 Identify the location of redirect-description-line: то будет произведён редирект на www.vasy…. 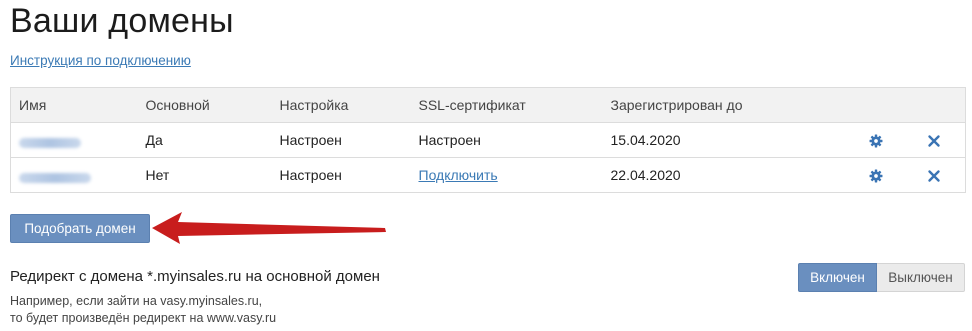
(143, 318).